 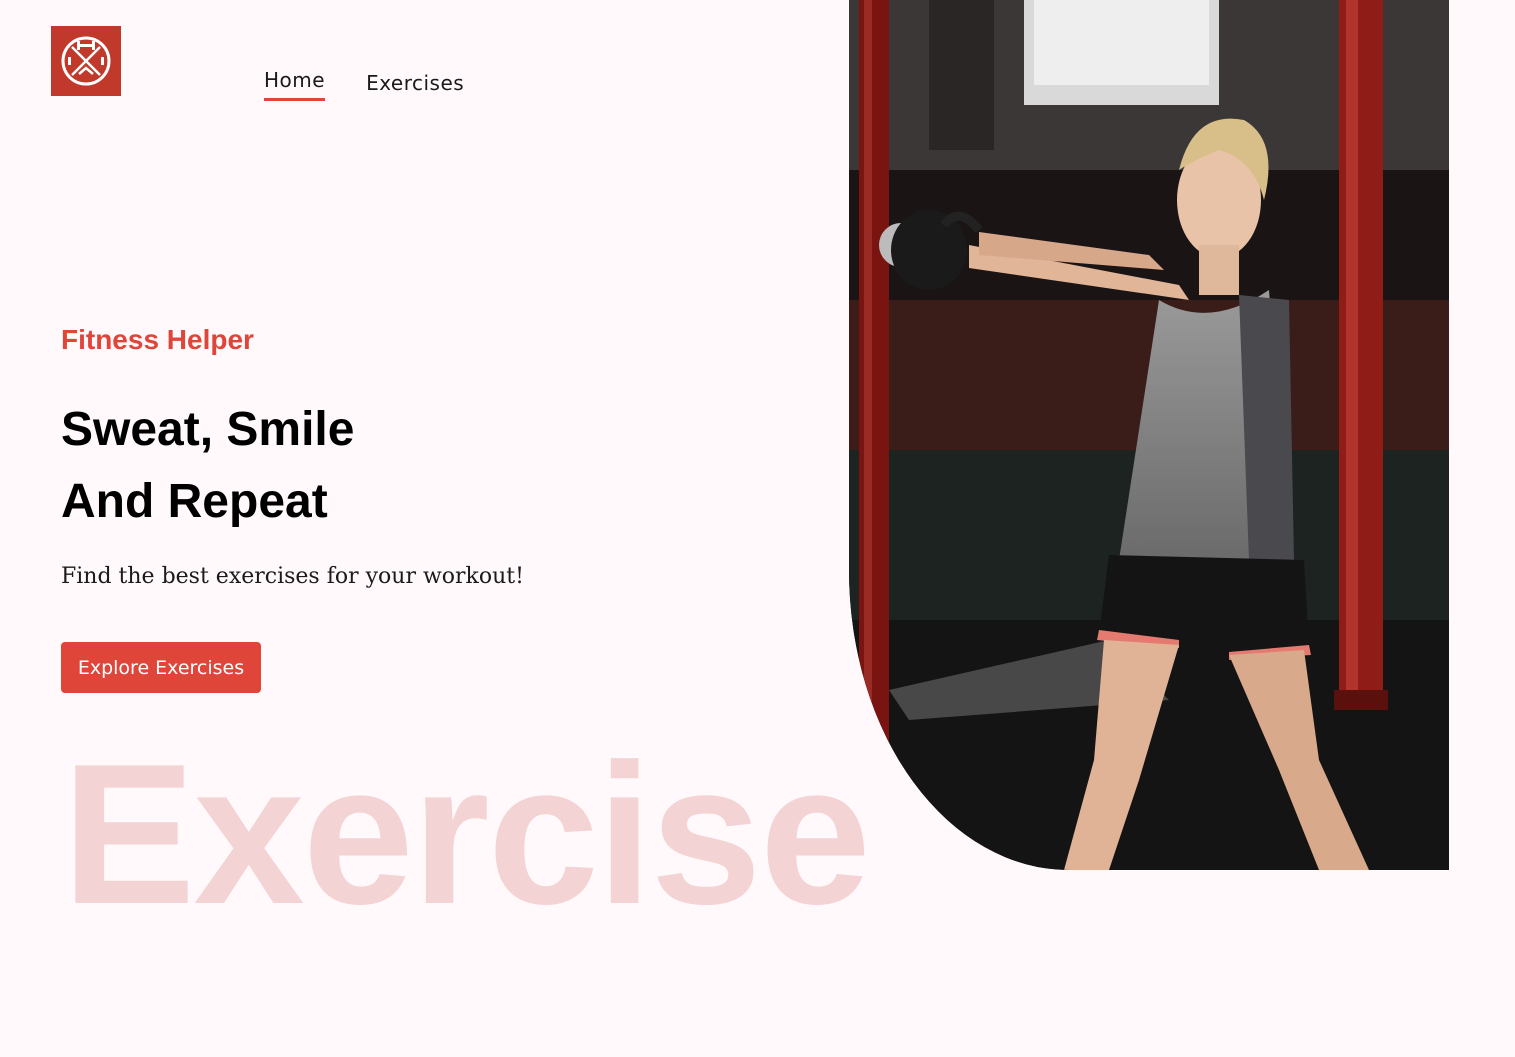 I want to click on brand-title: Fitness Helper, so click(x=157, y=339).